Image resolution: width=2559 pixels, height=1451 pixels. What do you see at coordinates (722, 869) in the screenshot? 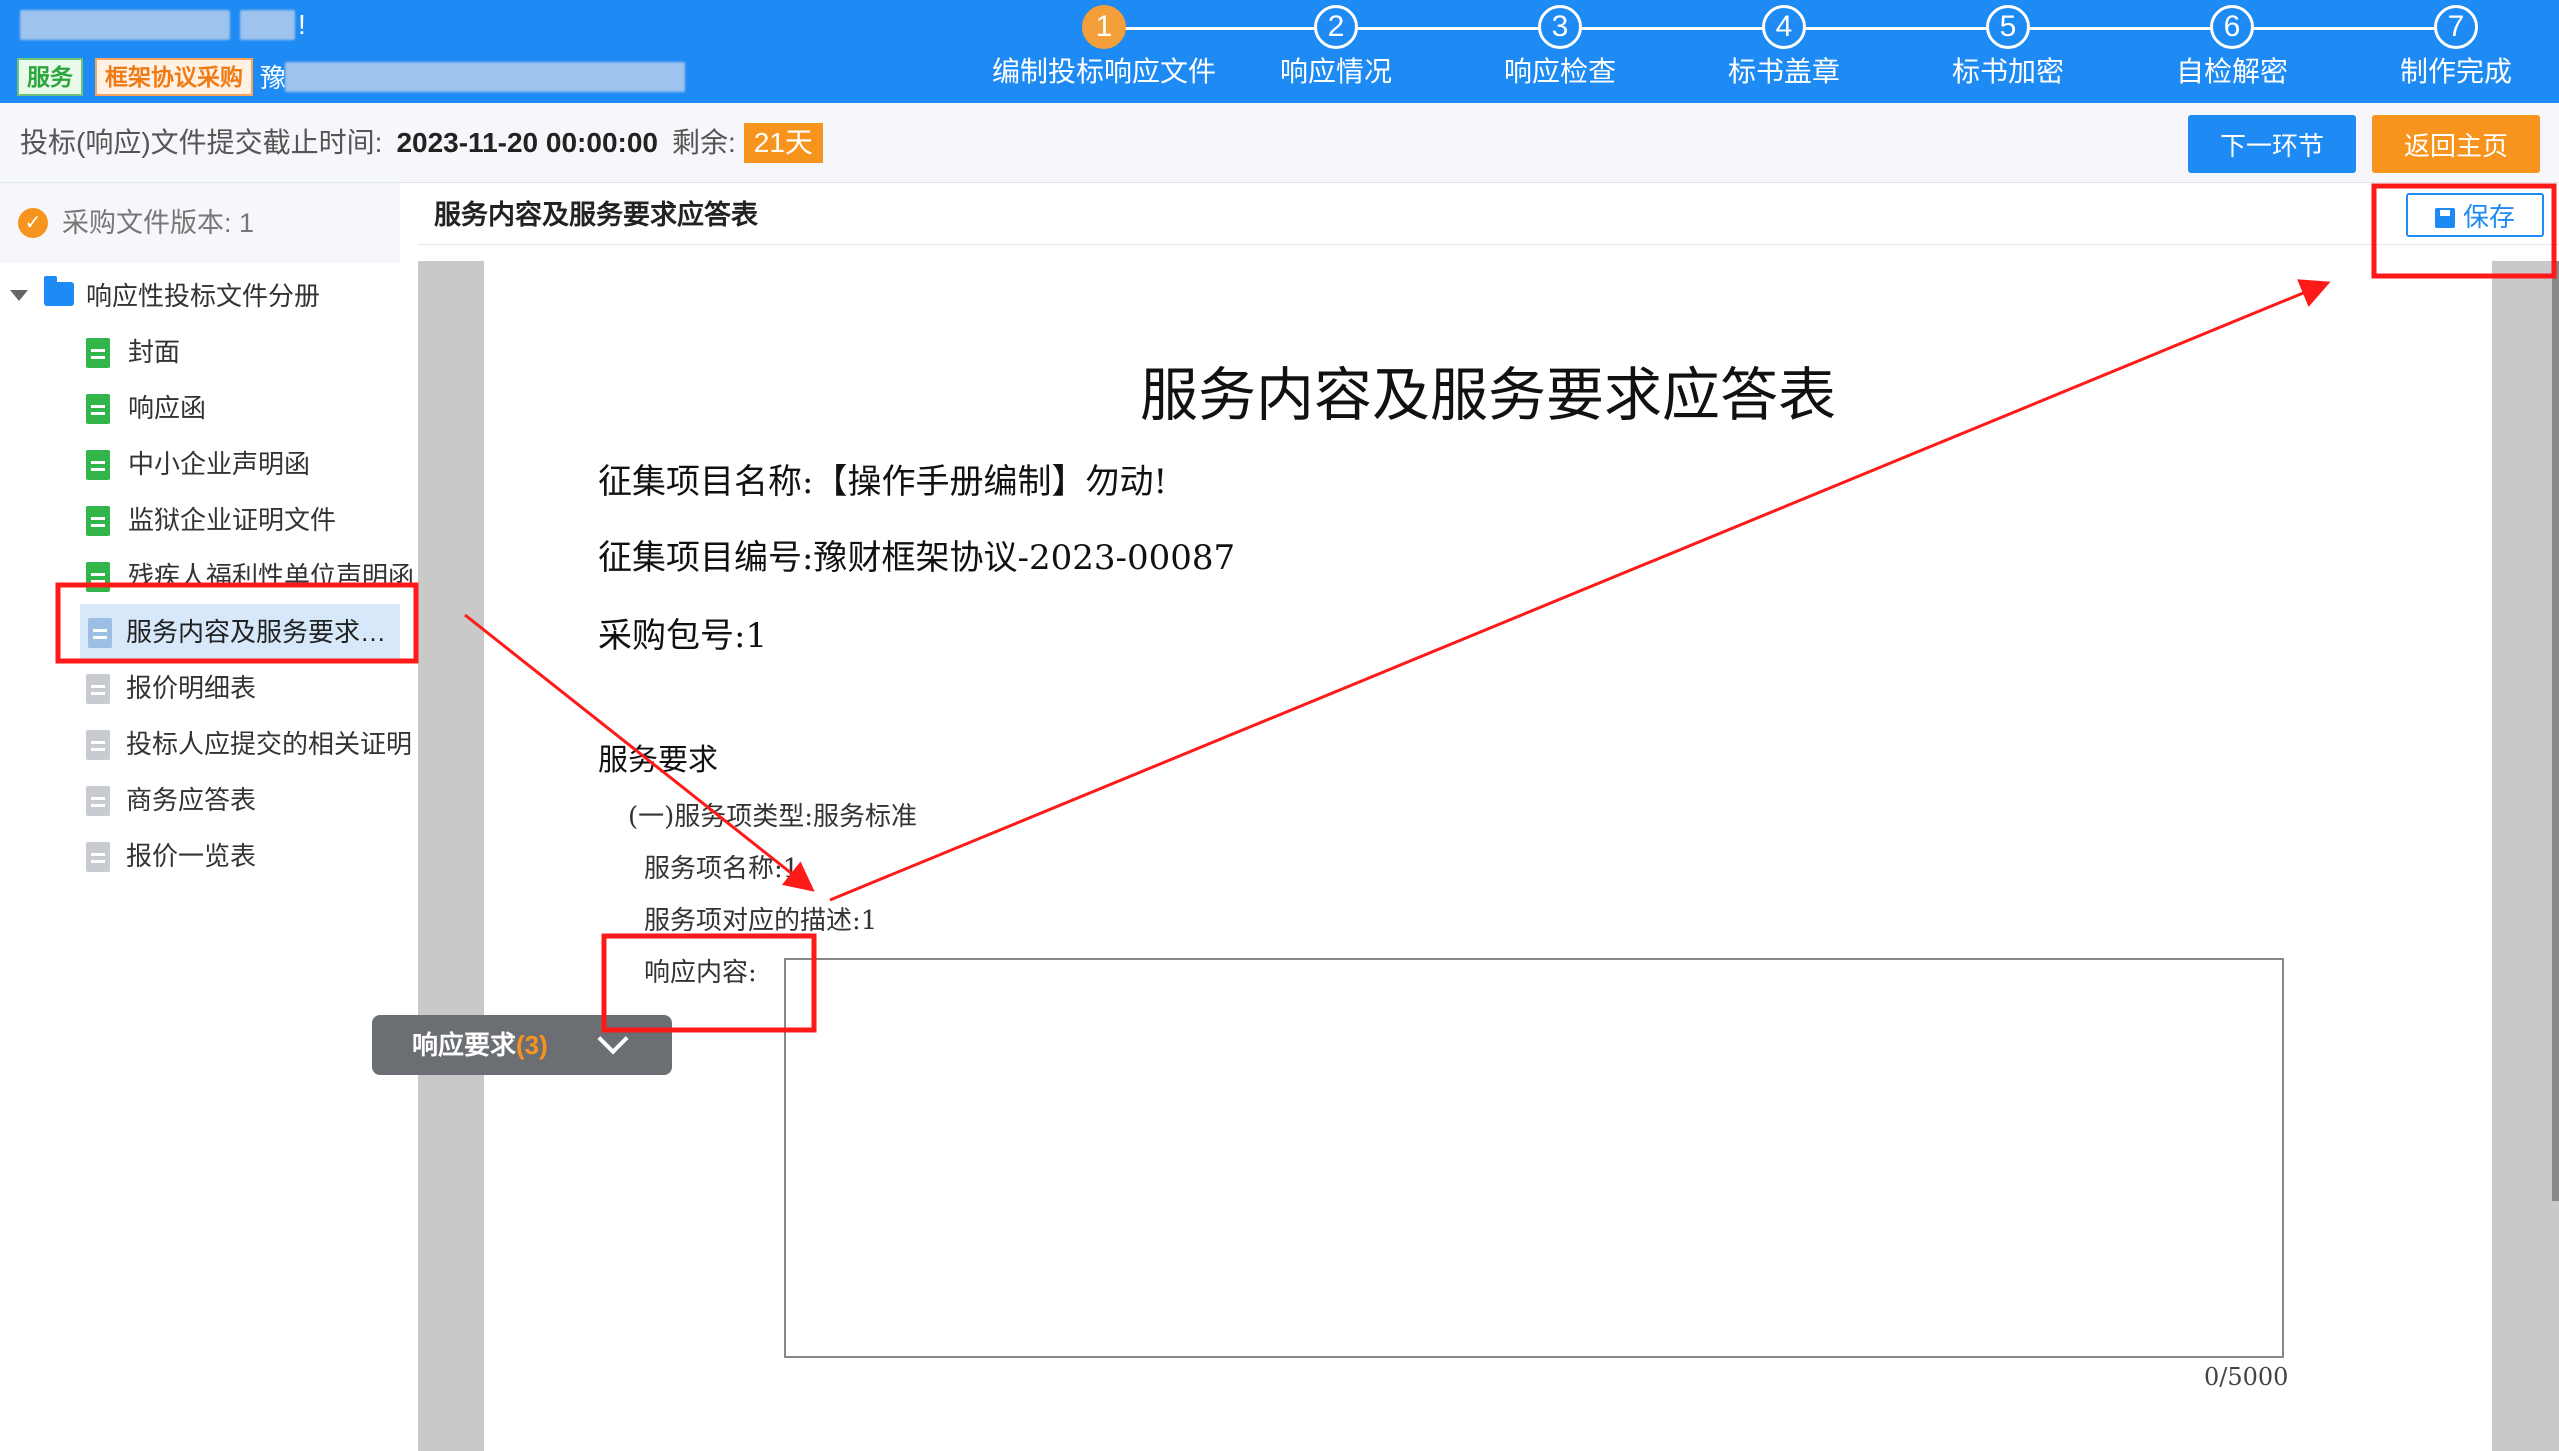
I see `service-name-line: 服务项名称:1` at bounding box center [722, 869].